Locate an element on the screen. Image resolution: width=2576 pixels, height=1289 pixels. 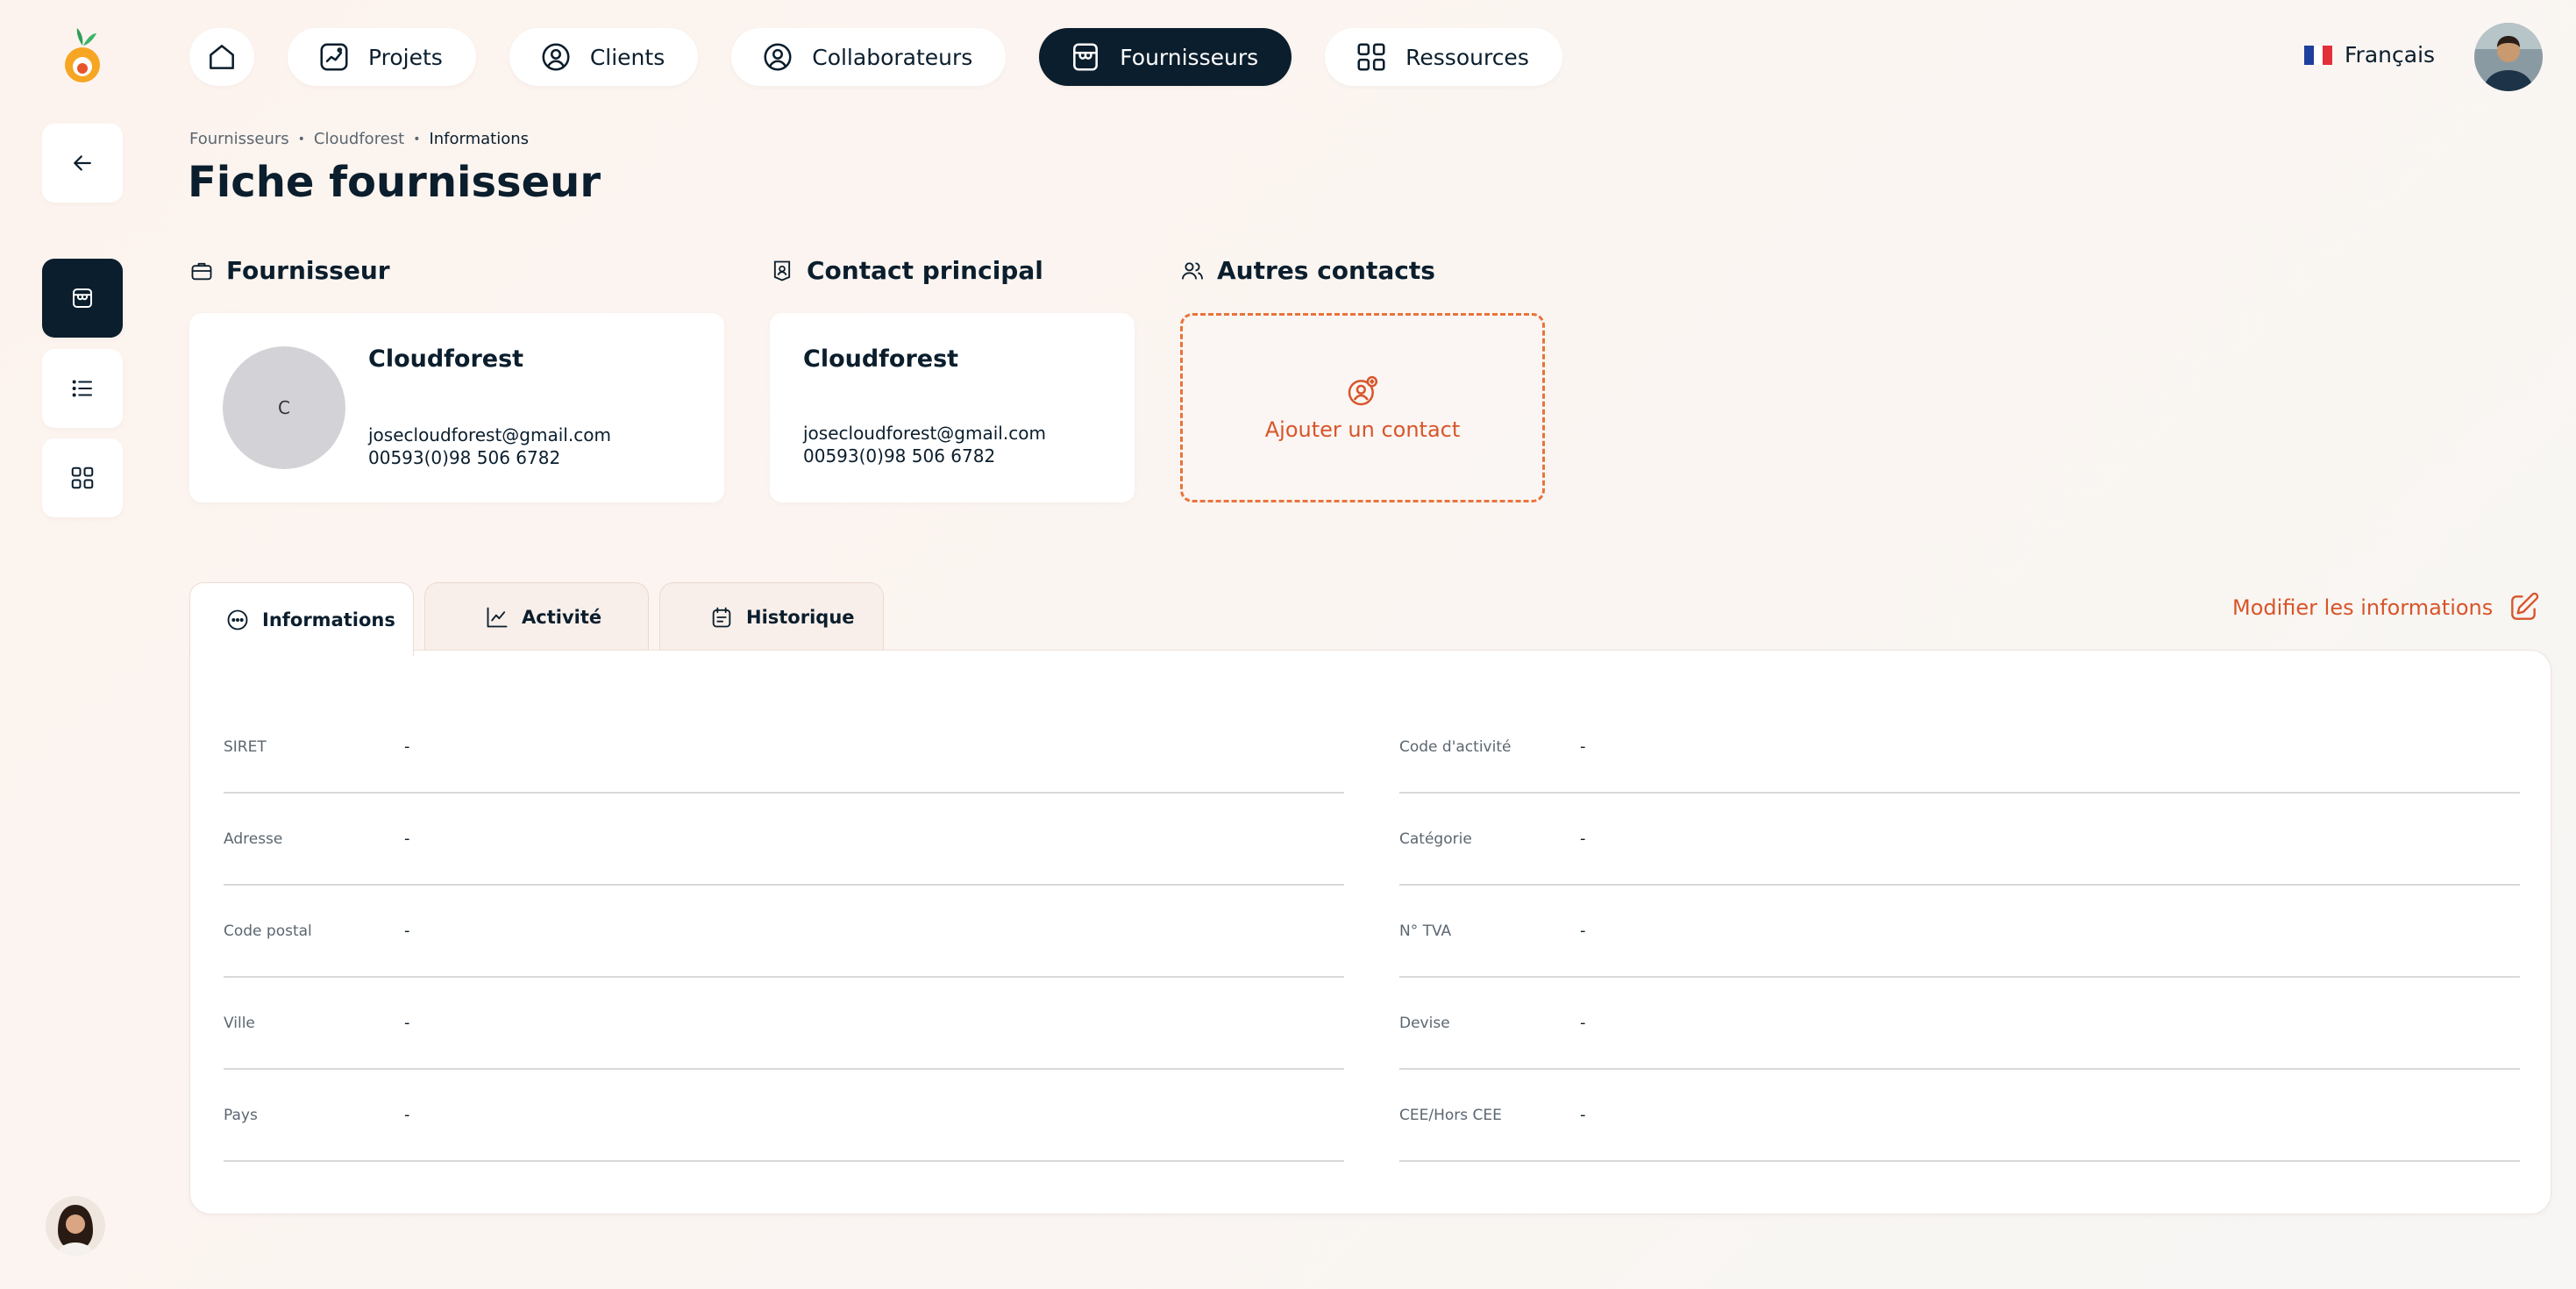
nav-collaborateurs: Collaborateurs is located at coordinates (869, 57).